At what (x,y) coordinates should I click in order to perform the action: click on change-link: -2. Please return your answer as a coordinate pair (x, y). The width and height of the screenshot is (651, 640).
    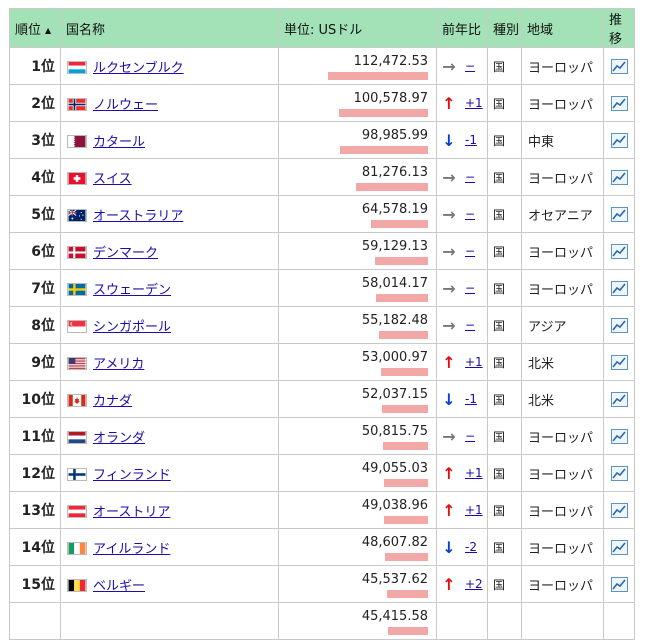
    Looking at the image, I should click on (471, 547).